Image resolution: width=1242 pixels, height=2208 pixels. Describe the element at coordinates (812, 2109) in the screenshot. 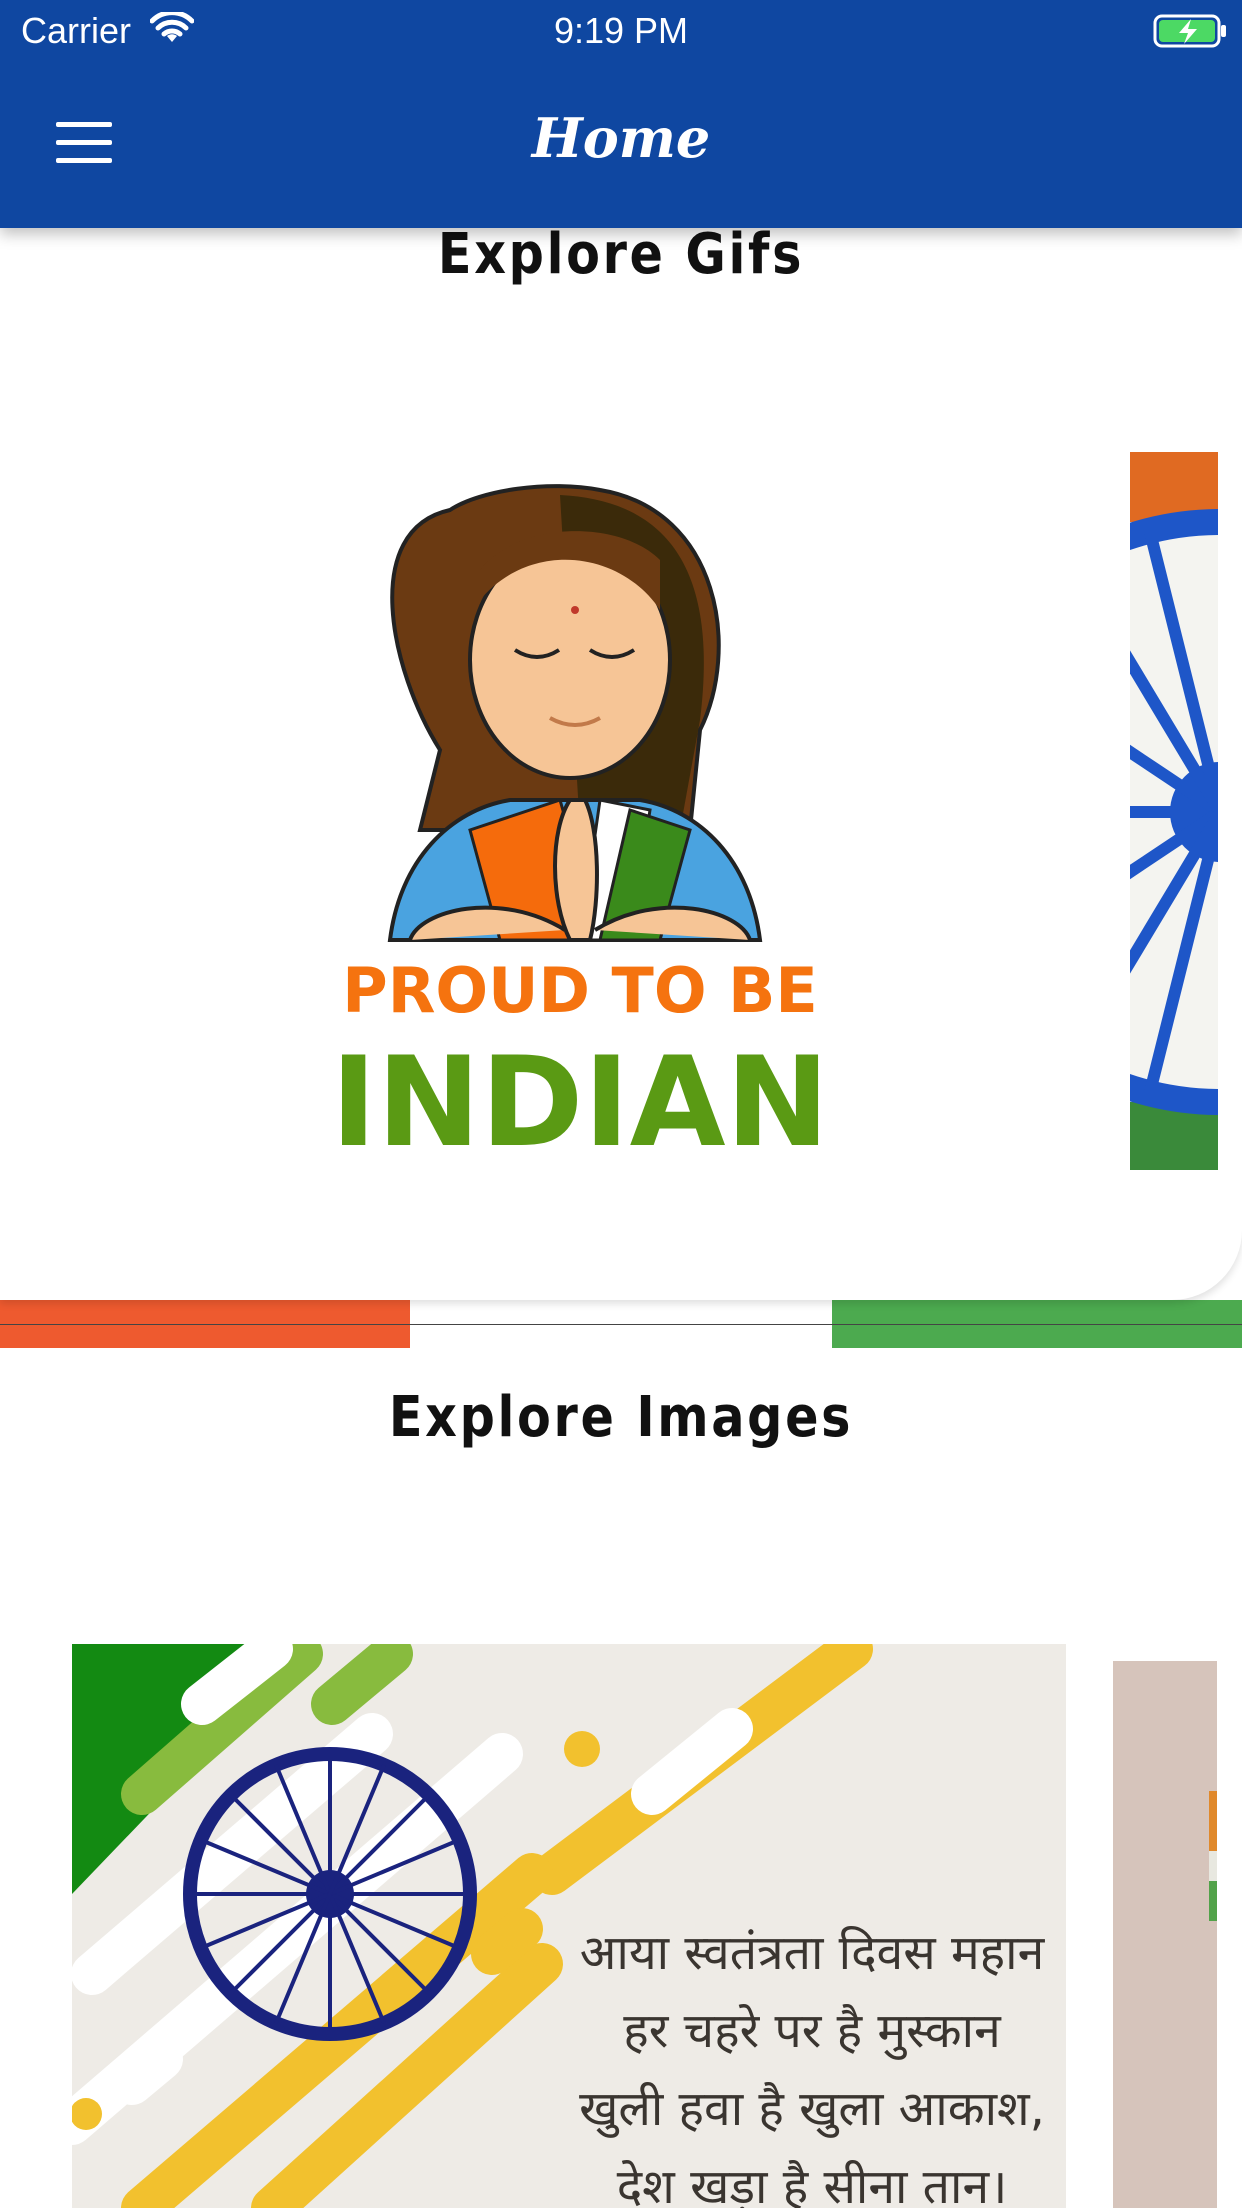

I see `poem-line: खुली हवा है खुला आकाश,` at that location.